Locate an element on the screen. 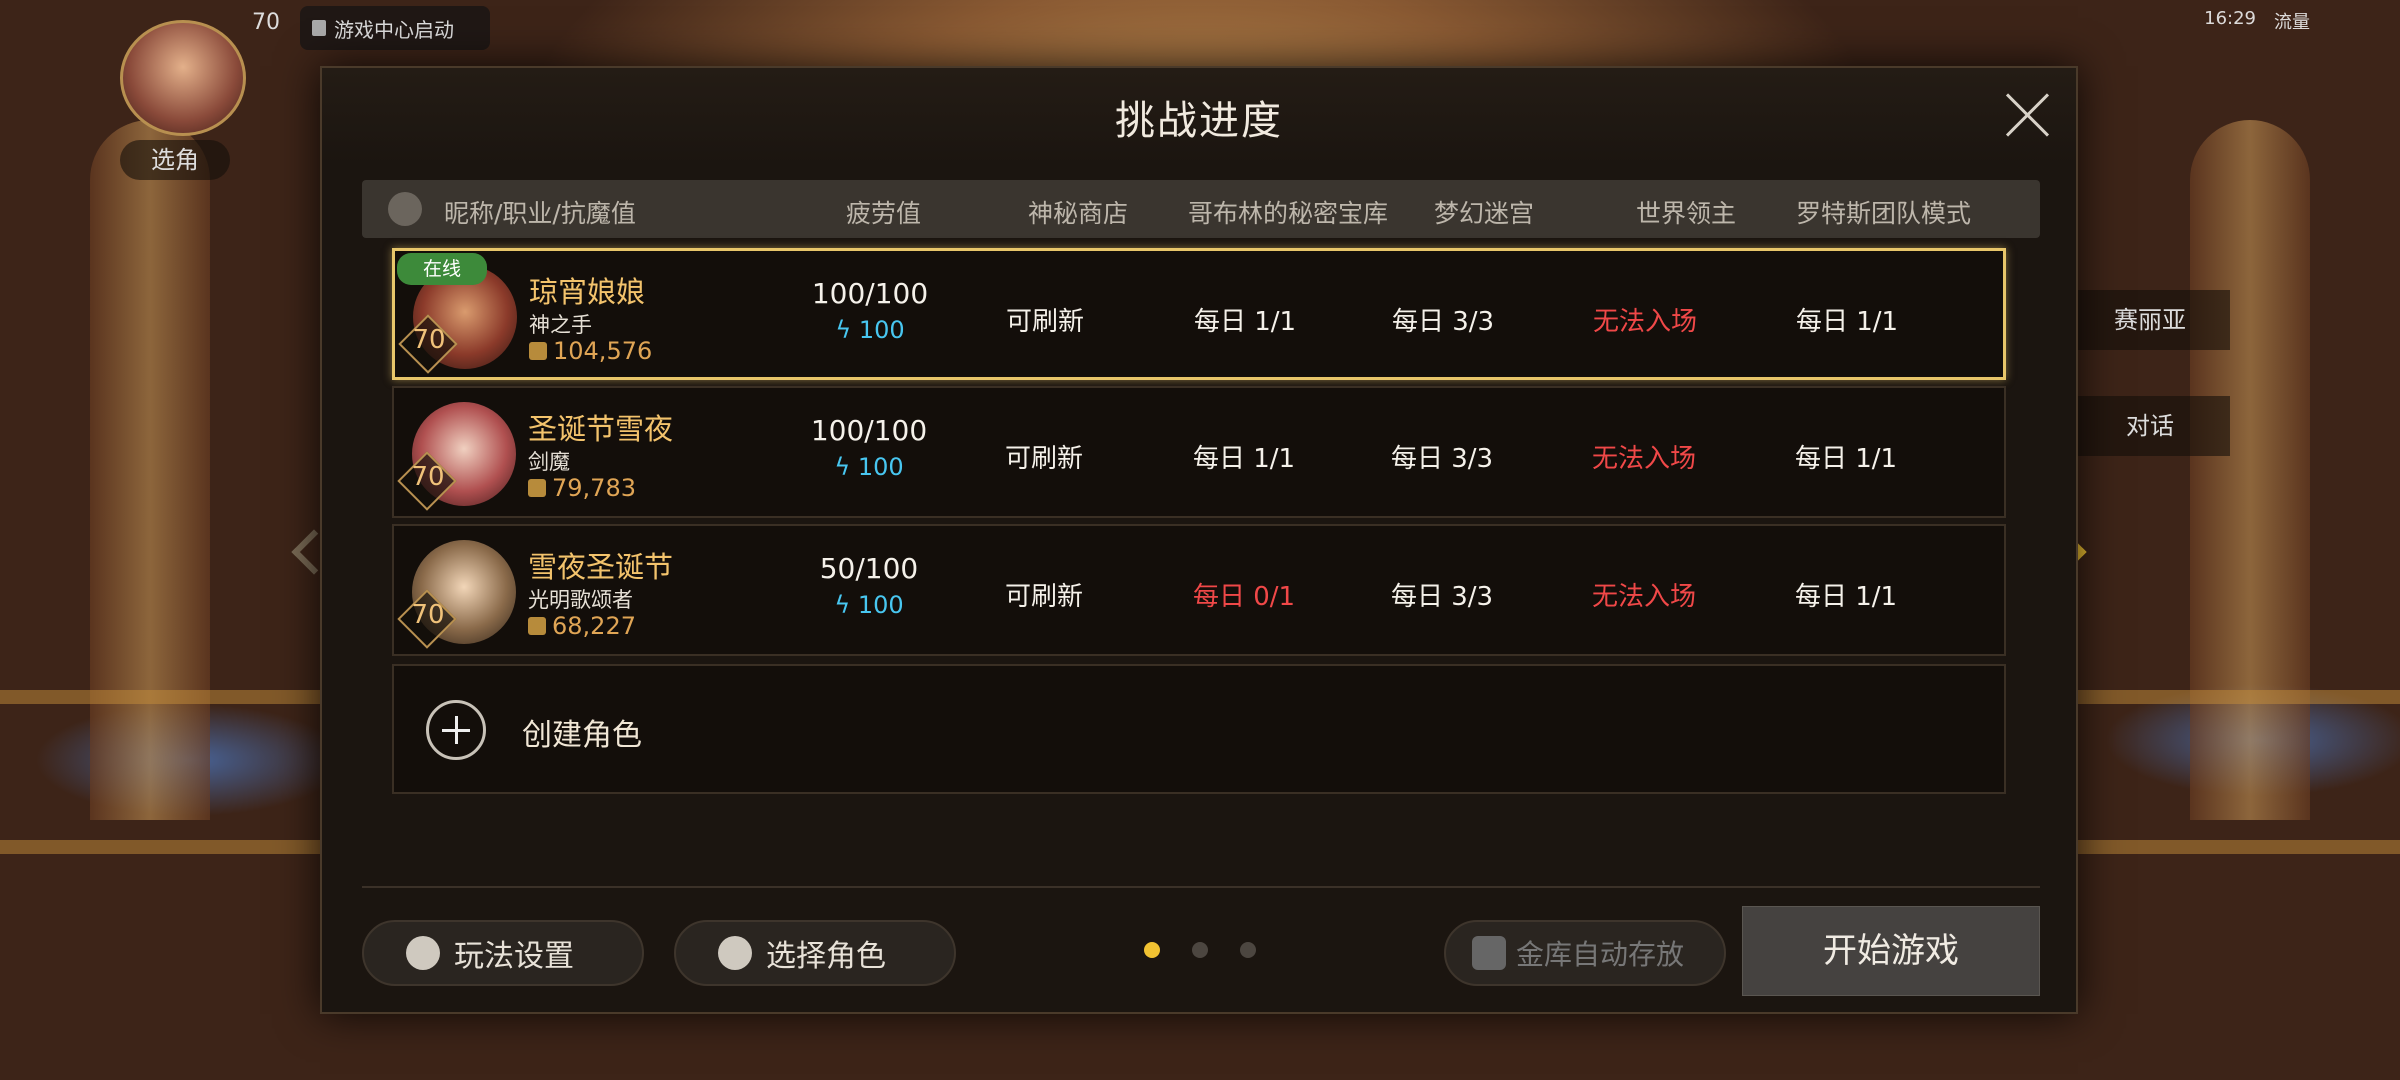 The height and width of the screenshot is (1080, 2400). create-character-button: 创建角色 is located at coordinates (1199, 729).